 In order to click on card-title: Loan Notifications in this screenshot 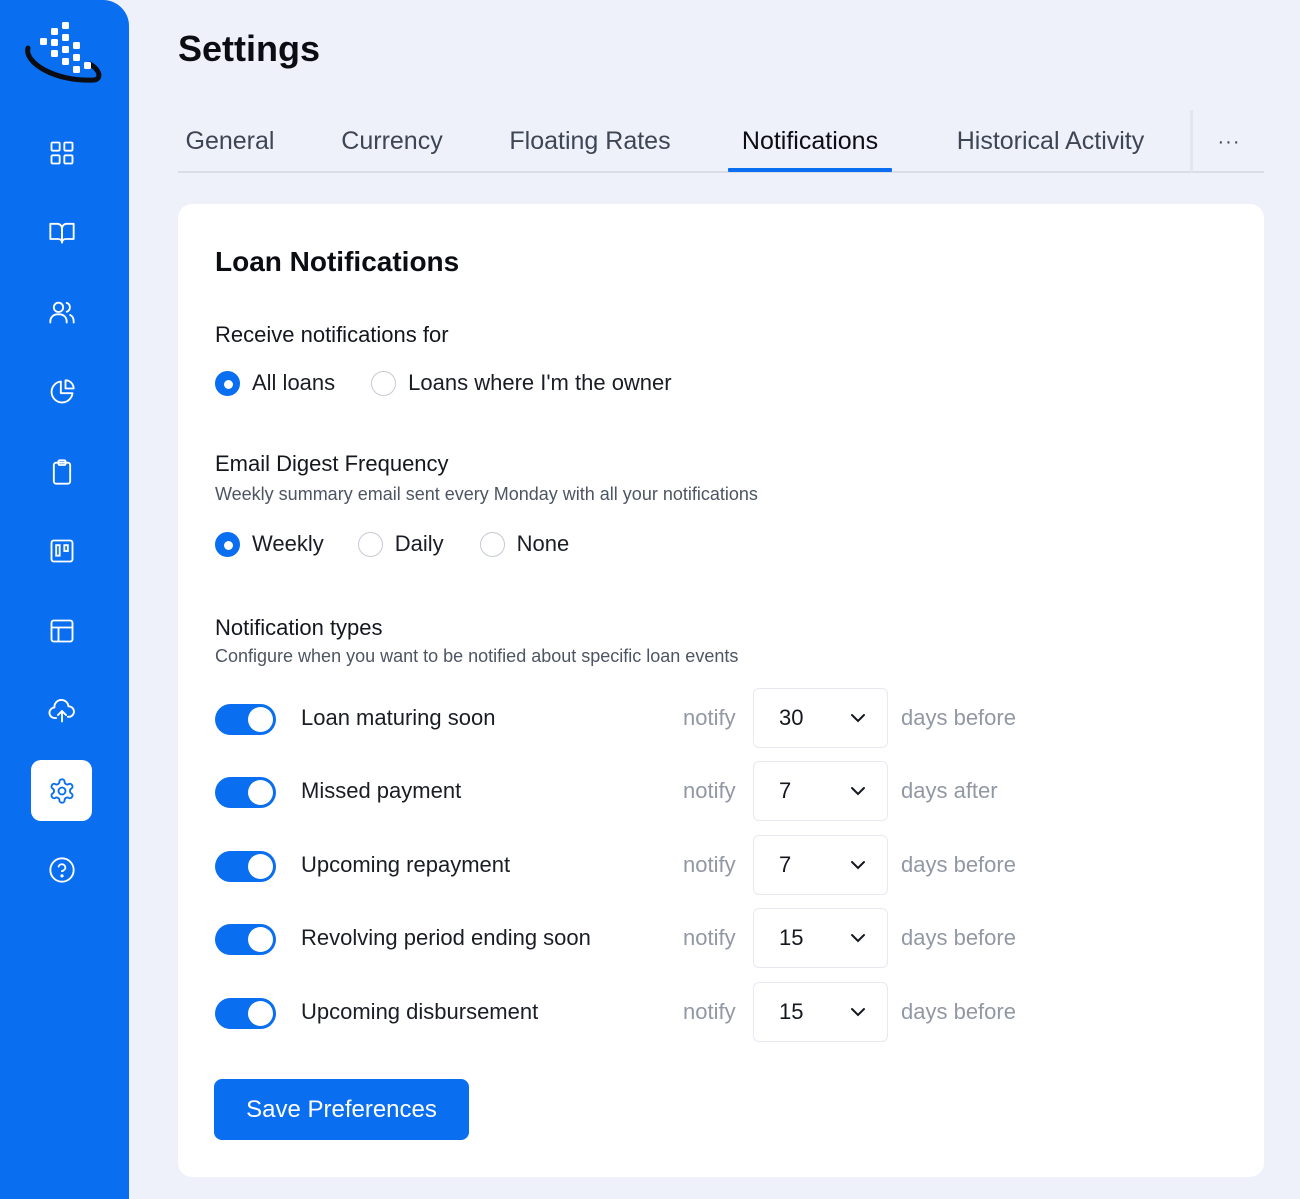, I will do `click(337, 261)`.